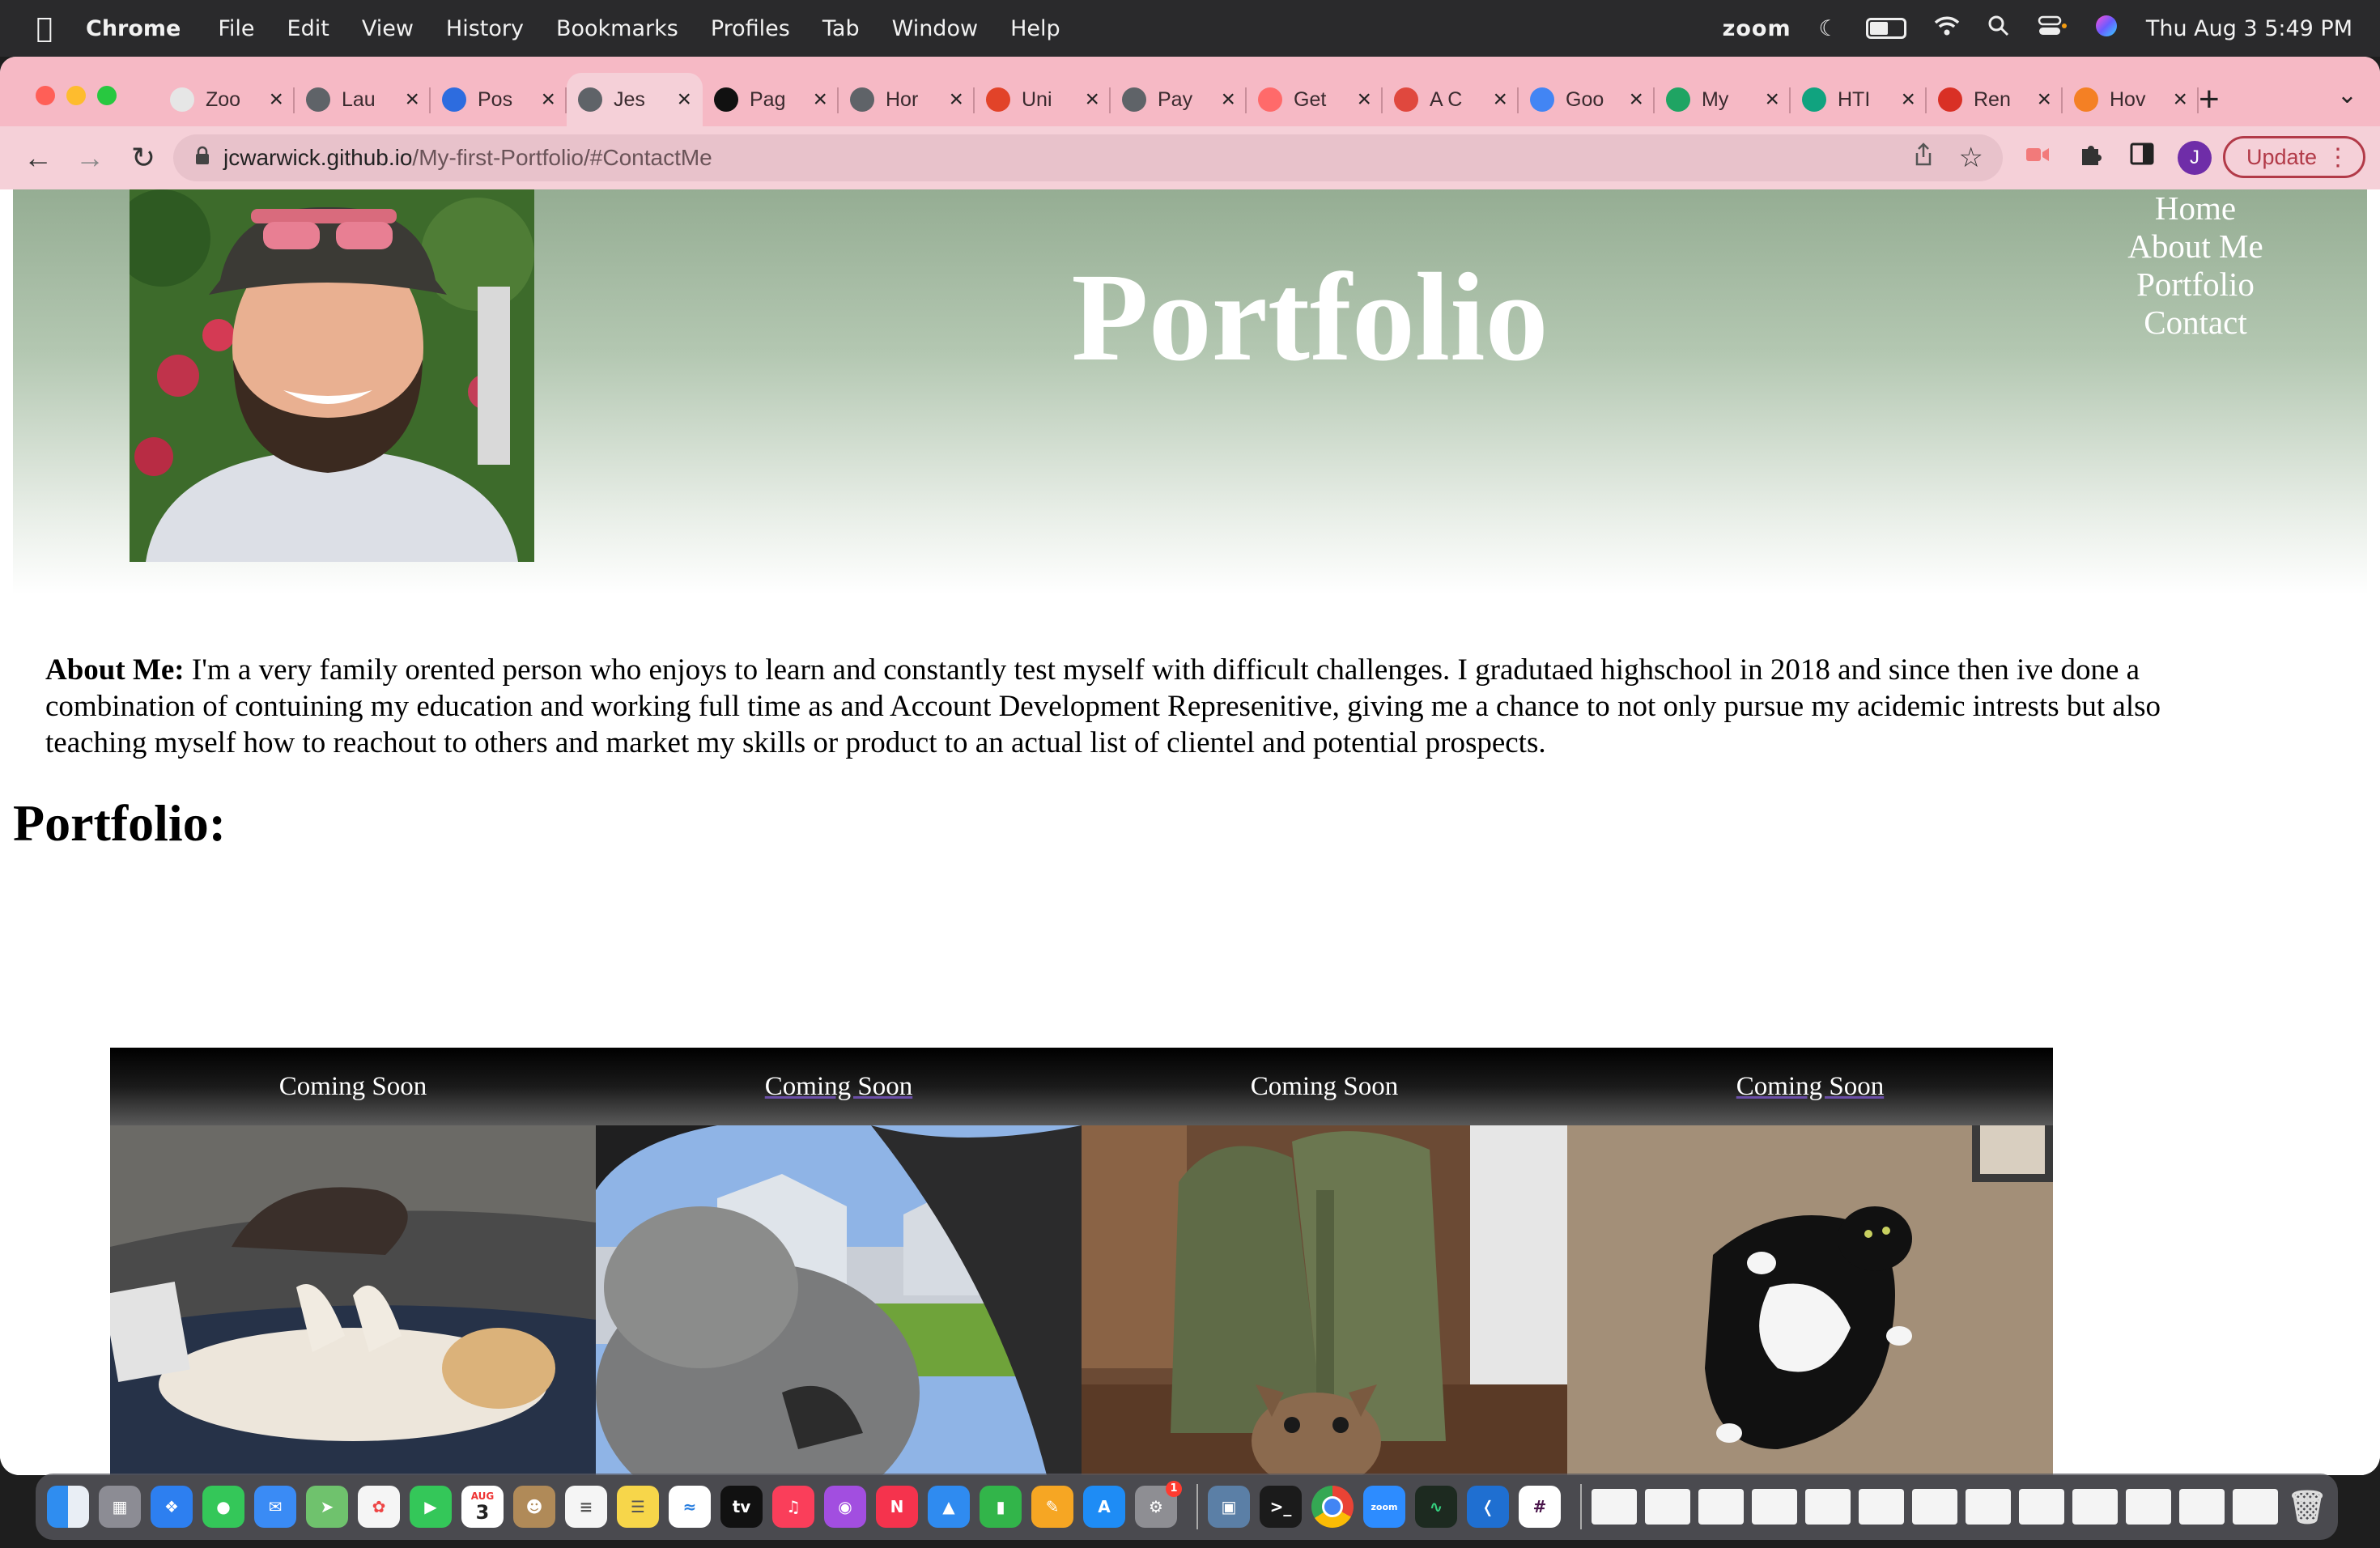  Describe the element at coordinates (2195, 323) in the screenshot. I see `nav-link-contact: Contact` at that location.